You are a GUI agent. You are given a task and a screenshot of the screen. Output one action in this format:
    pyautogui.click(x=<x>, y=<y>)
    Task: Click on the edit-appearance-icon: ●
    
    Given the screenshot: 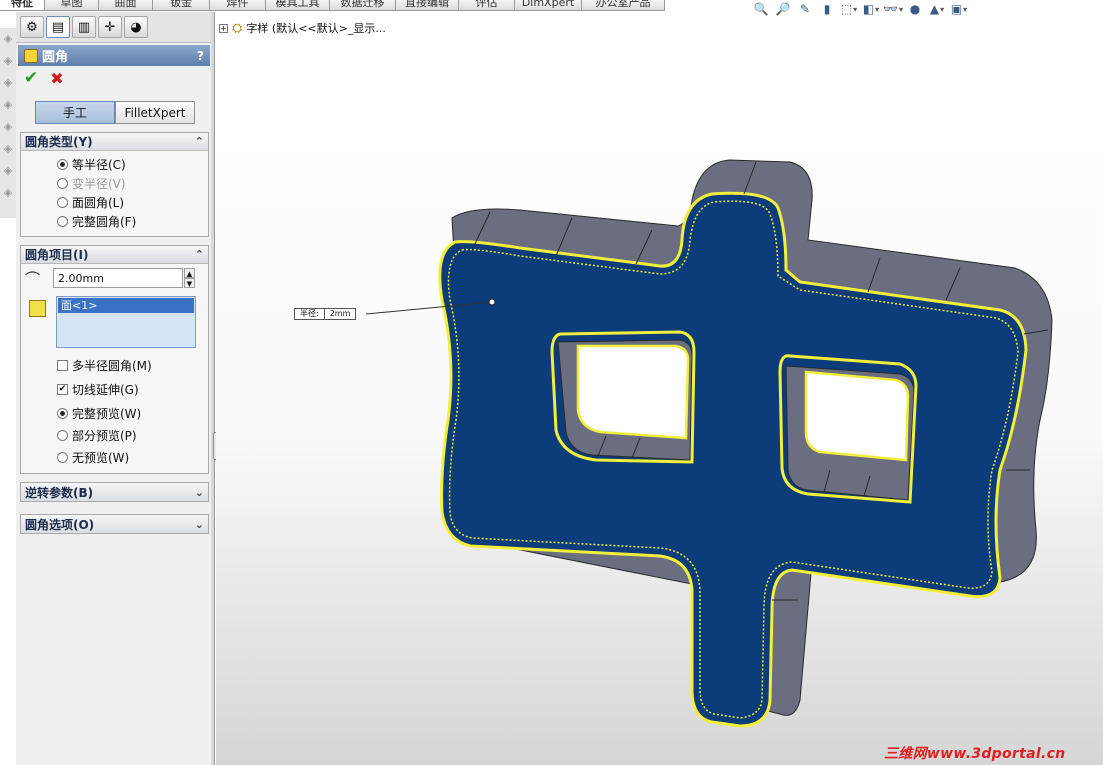 What is the action you would take?
    pyautogui.click(x=915, y=9)
    